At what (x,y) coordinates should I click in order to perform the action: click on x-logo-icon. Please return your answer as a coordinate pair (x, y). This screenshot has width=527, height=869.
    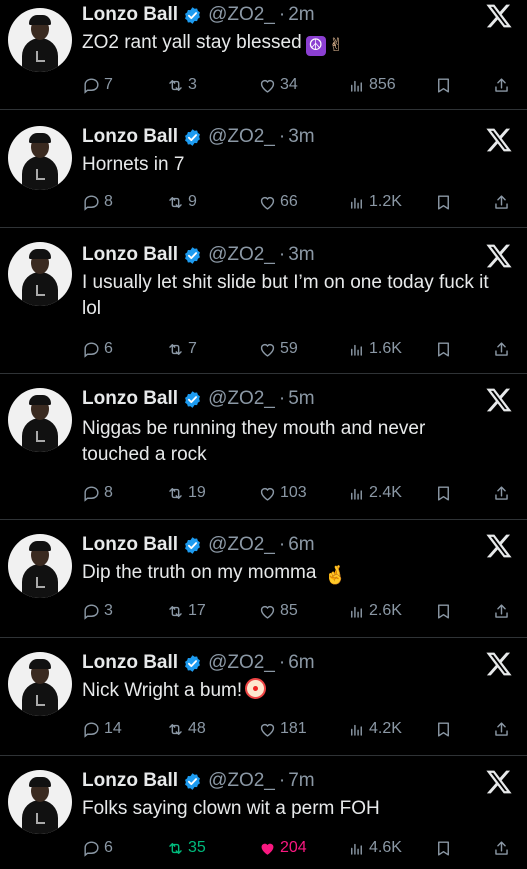
    Looking at the image, I should click on (499, 664).